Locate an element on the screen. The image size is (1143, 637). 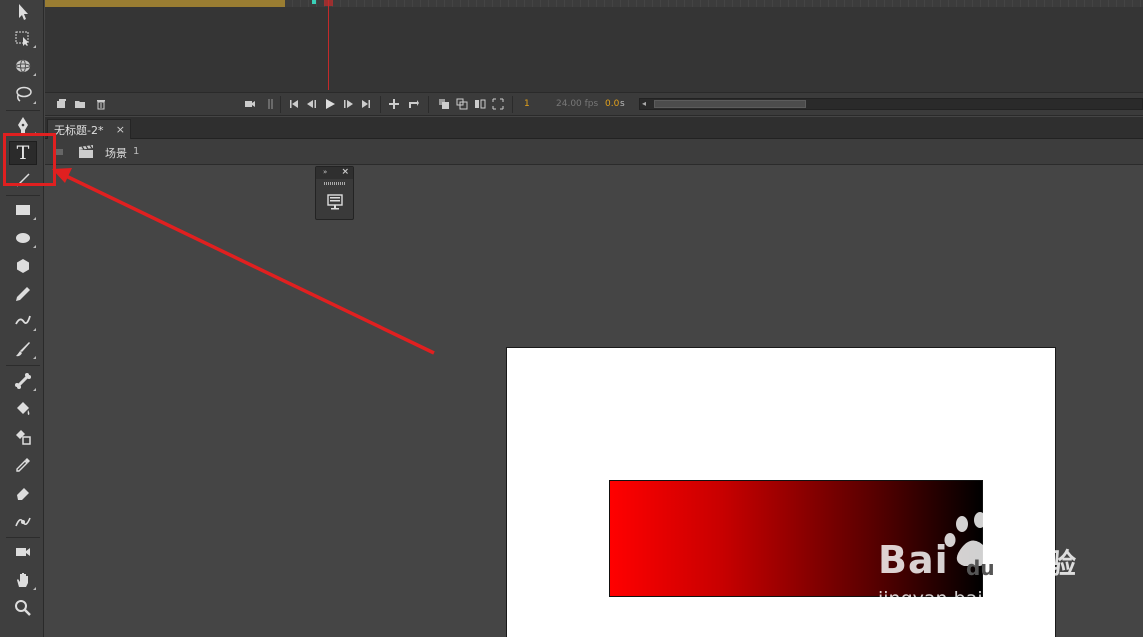
scroll-left-icon: ◂ is located at coordinates (644, 104).